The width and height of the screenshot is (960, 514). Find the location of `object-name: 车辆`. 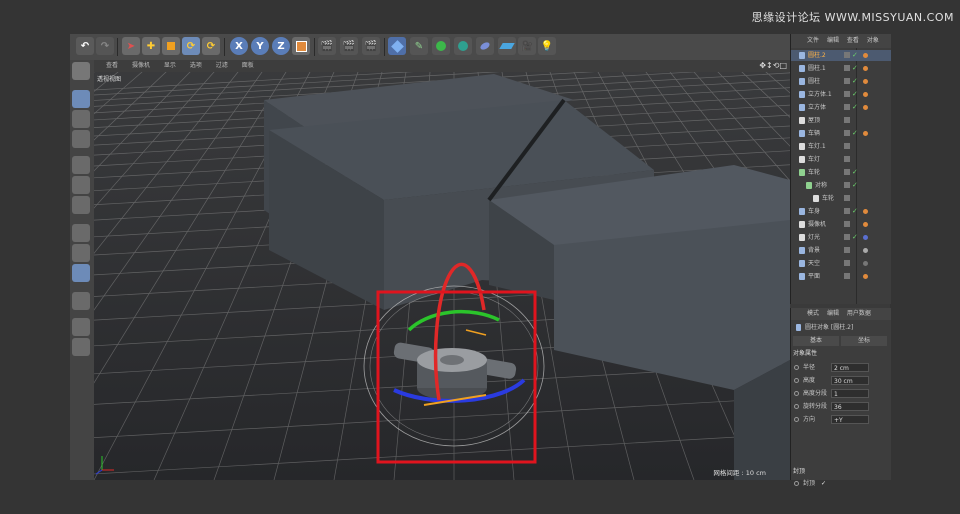

object-name: 车辆 is located at coordinates (814, 133).